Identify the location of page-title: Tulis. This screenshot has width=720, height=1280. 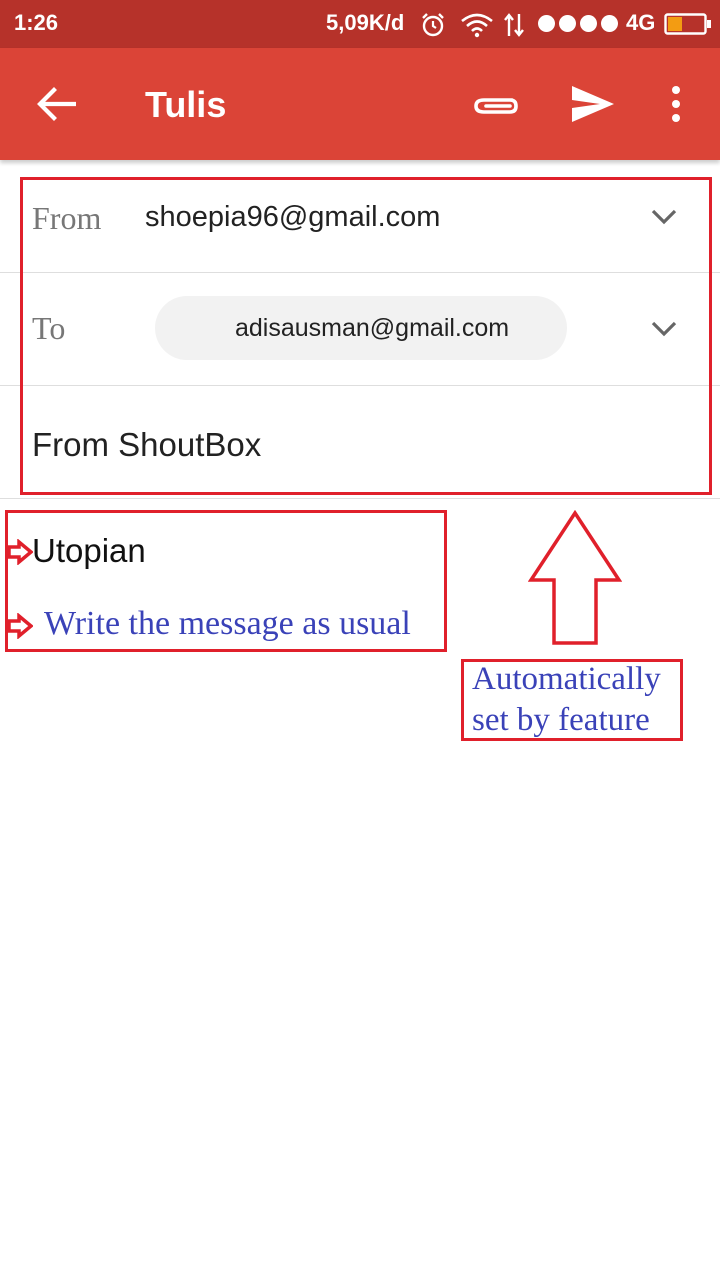
(186, 104).